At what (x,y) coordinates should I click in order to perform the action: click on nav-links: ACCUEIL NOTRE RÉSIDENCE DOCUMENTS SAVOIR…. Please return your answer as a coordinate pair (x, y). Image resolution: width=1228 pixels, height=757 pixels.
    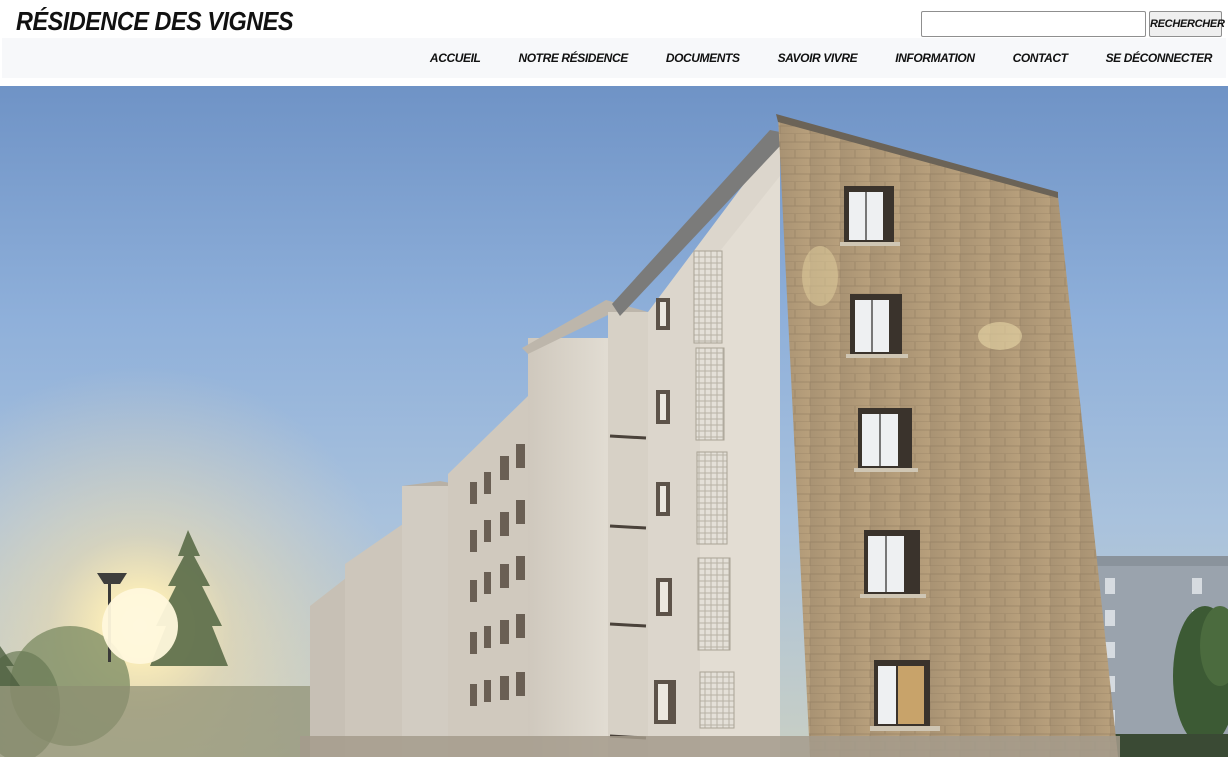
    Looking at the image, I should click on (818, 58).